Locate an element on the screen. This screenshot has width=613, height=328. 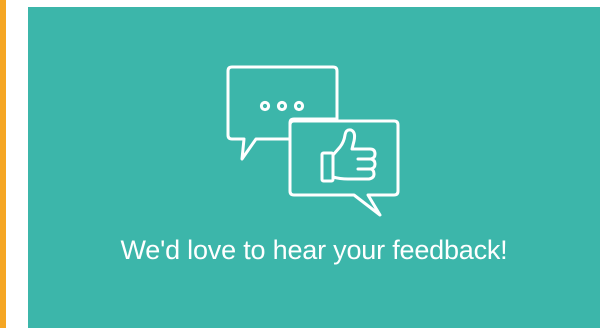
thumbs-up-bubble-icon is located at coordinates (344, 168).